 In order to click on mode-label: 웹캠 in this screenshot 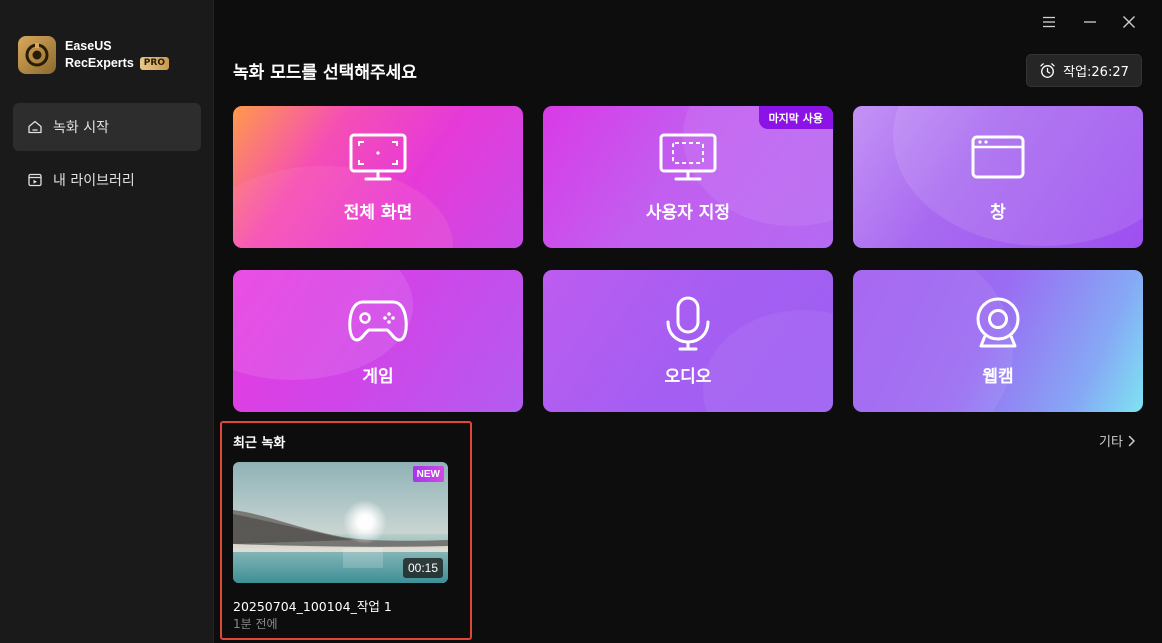, I will do `click(998, 377)`.